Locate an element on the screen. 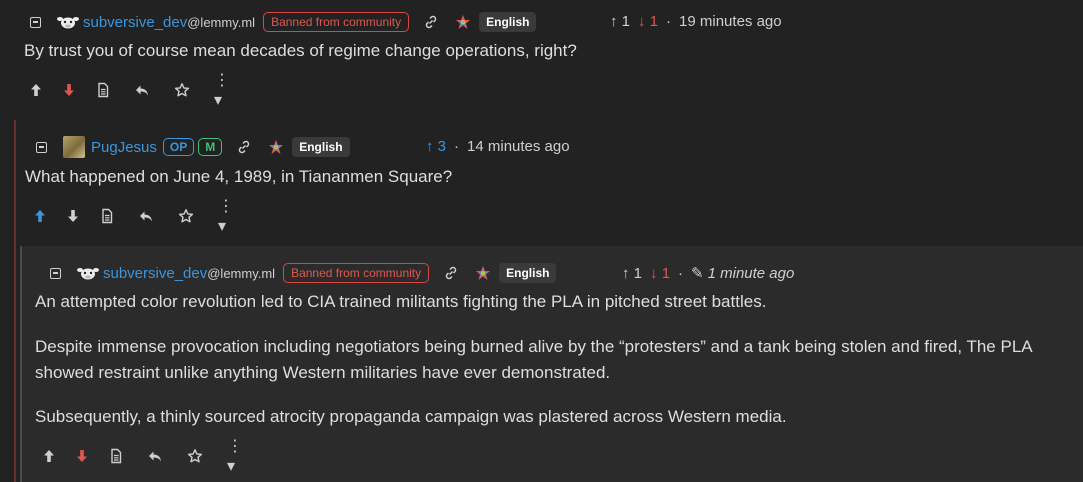 This screenshot has height=482, width=1083. timestamp: 1 minute ago is located at coordinates (751, 273).